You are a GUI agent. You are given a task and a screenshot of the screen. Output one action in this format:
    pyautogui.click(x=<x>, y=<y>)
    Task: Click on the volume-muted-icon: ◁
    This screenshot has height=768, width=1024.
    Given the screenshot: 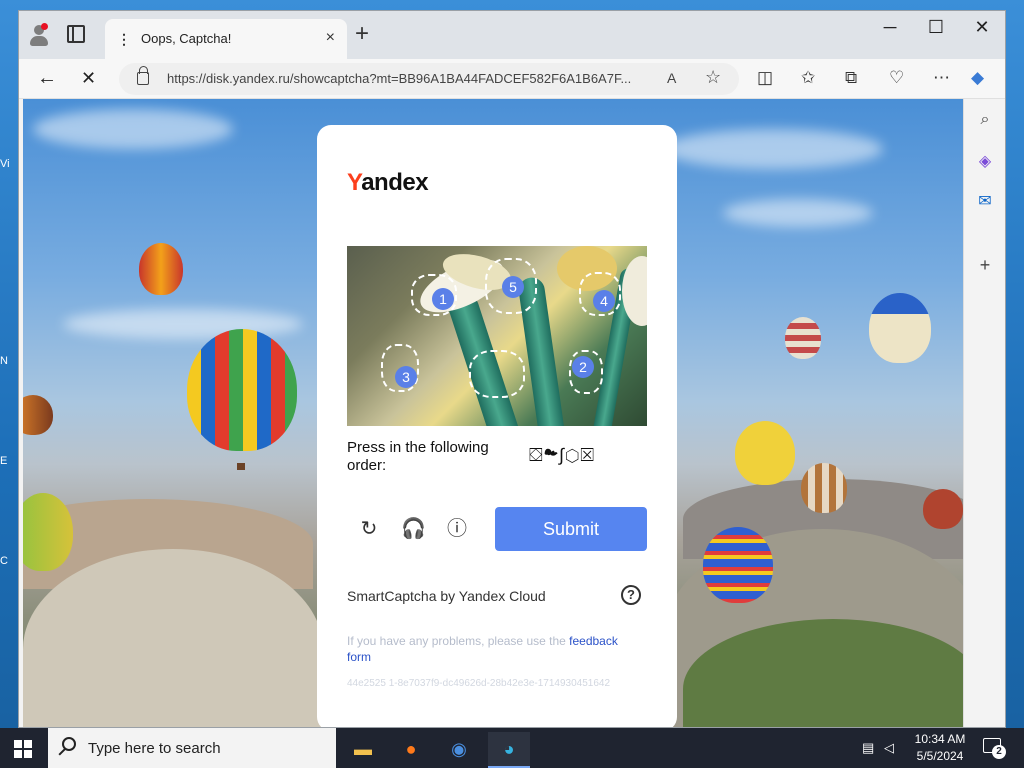 What is the action you would take?
    pyautogui.click(x=889, y=748)
    